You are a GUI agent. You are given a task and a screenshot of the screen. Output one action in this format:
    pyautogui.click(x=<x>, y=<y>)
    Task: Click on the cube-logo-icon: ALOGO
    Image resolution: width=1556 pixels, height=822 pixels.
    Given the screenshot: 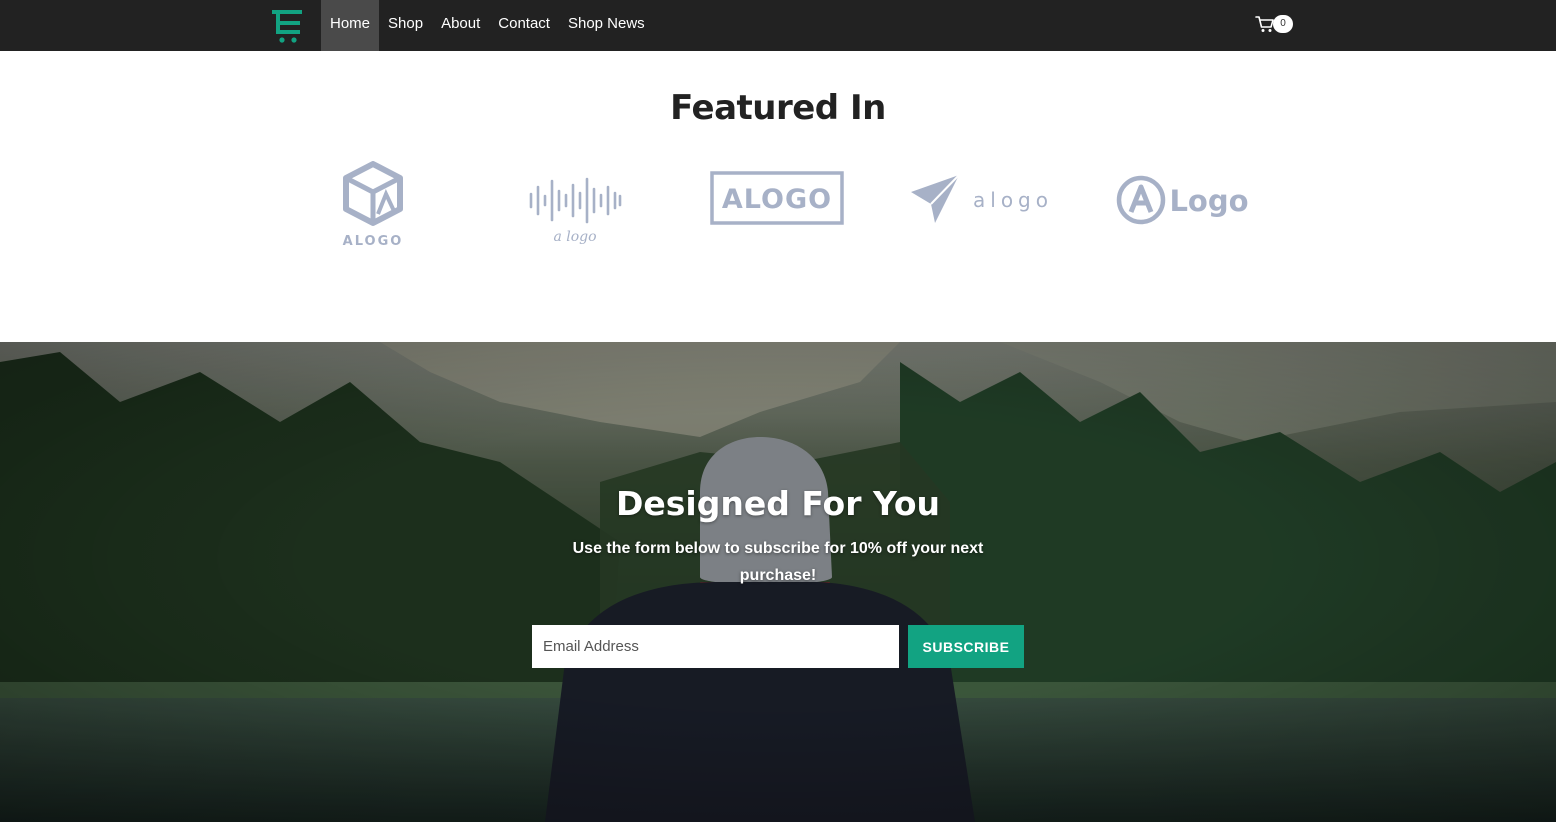 What is the action you would take?
    pyautogui.click(x=373, y=205)
    